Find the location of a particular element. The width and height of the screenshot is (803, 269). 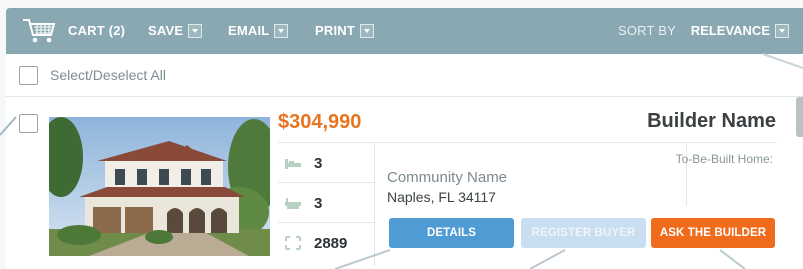

community-location: Naples, FL 34117 is located at coordinates (441, 197).